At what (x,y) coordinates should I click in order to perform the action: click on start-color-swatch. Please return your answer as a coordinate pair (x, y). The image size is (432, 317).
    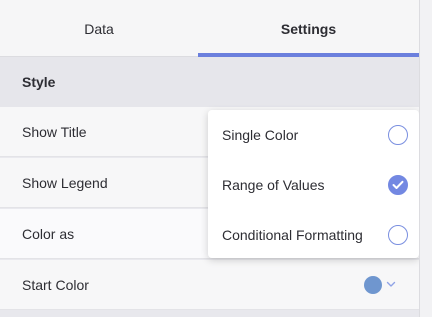
    Looking at the image, I should click on (373, 285).